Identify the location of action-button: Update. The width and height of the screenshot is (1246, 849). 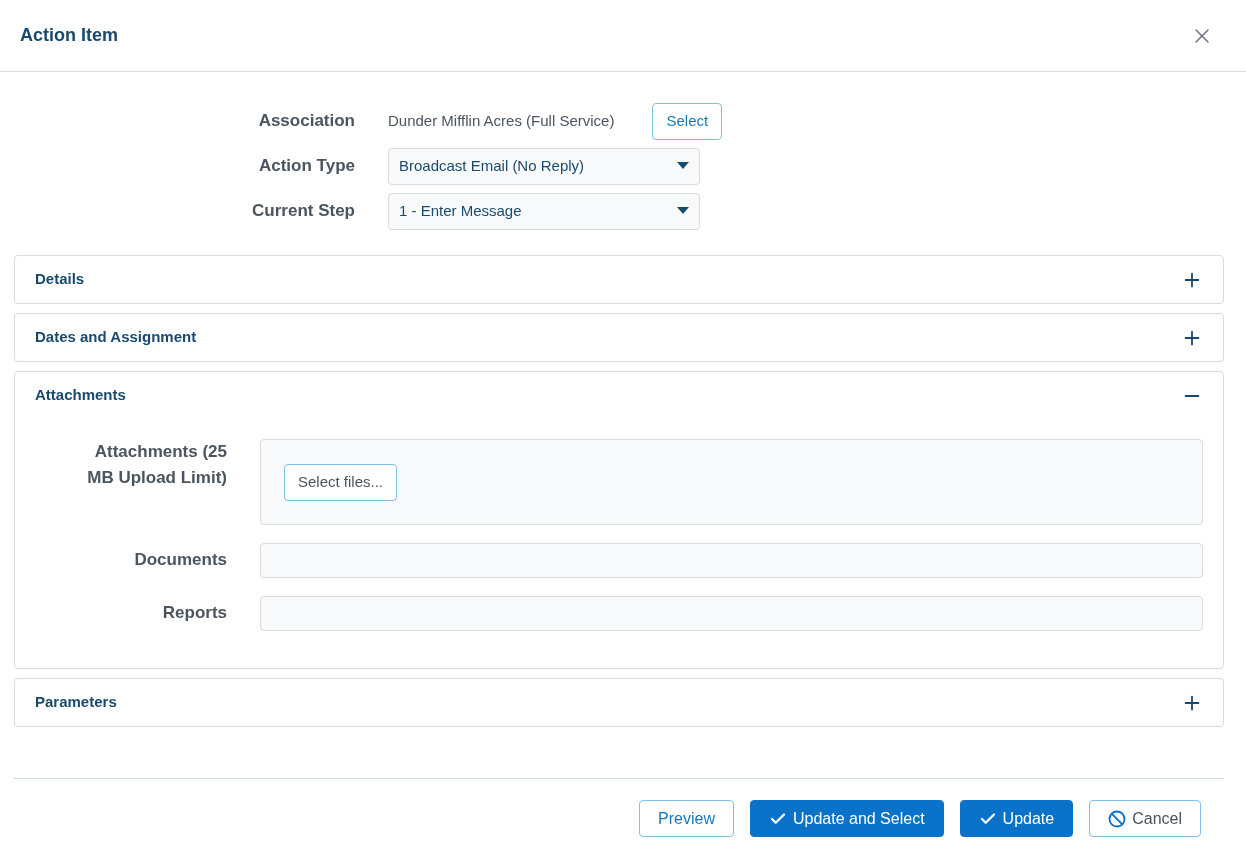
(1016, 818).